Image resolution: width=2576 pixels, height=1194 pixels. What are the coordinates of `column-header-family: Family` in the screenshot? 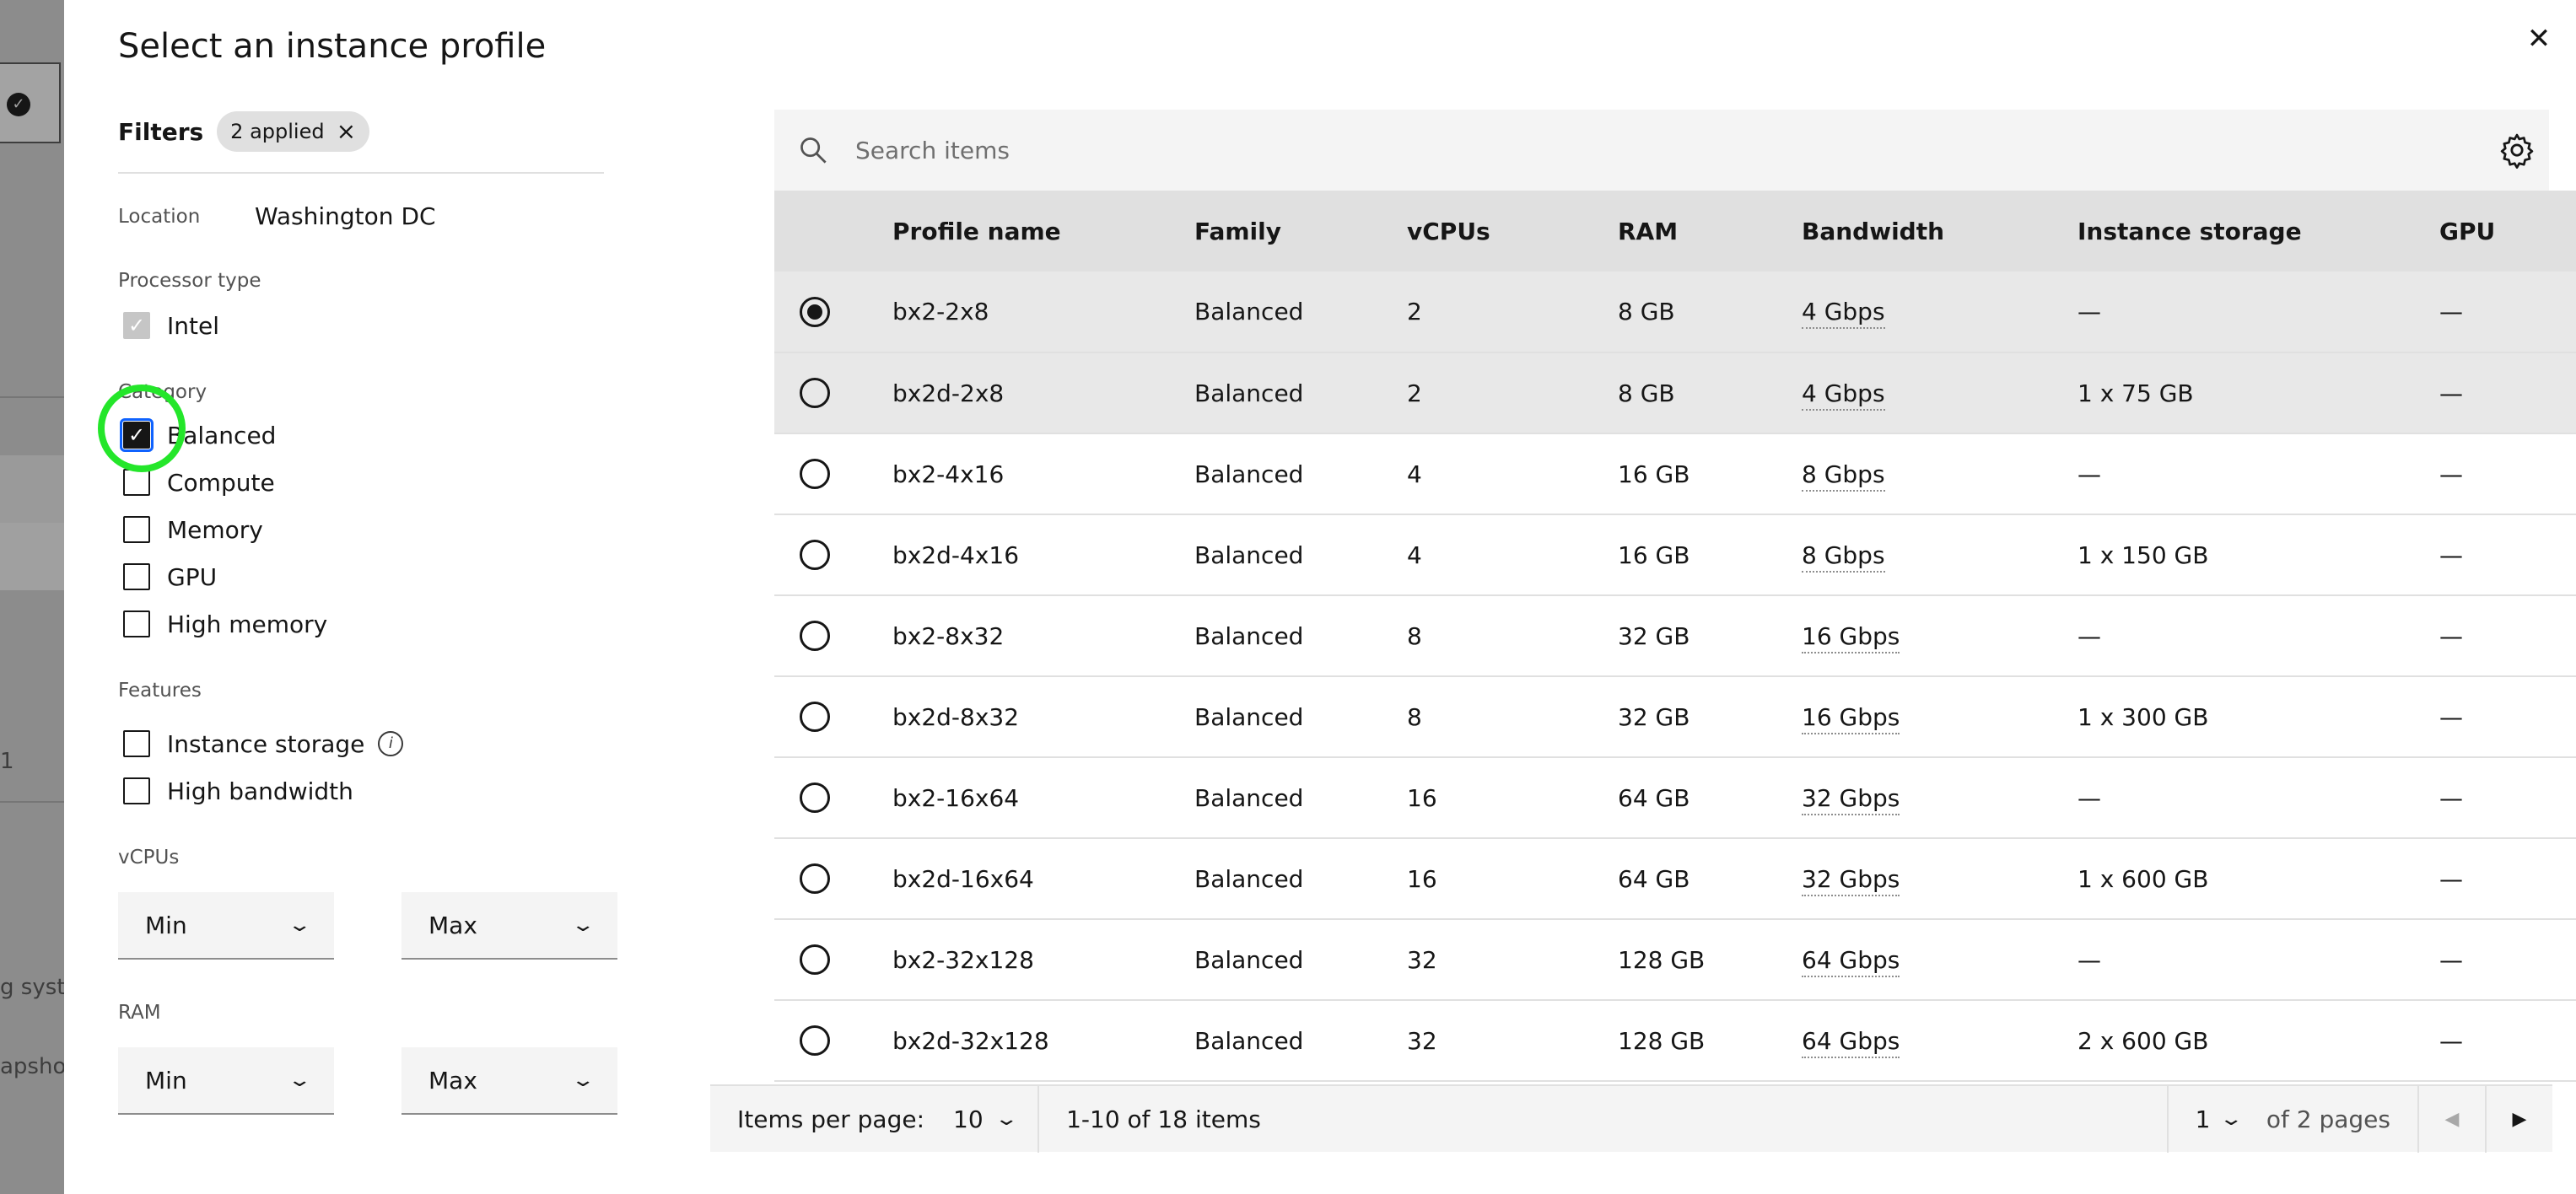 It's located at (1300, 231).